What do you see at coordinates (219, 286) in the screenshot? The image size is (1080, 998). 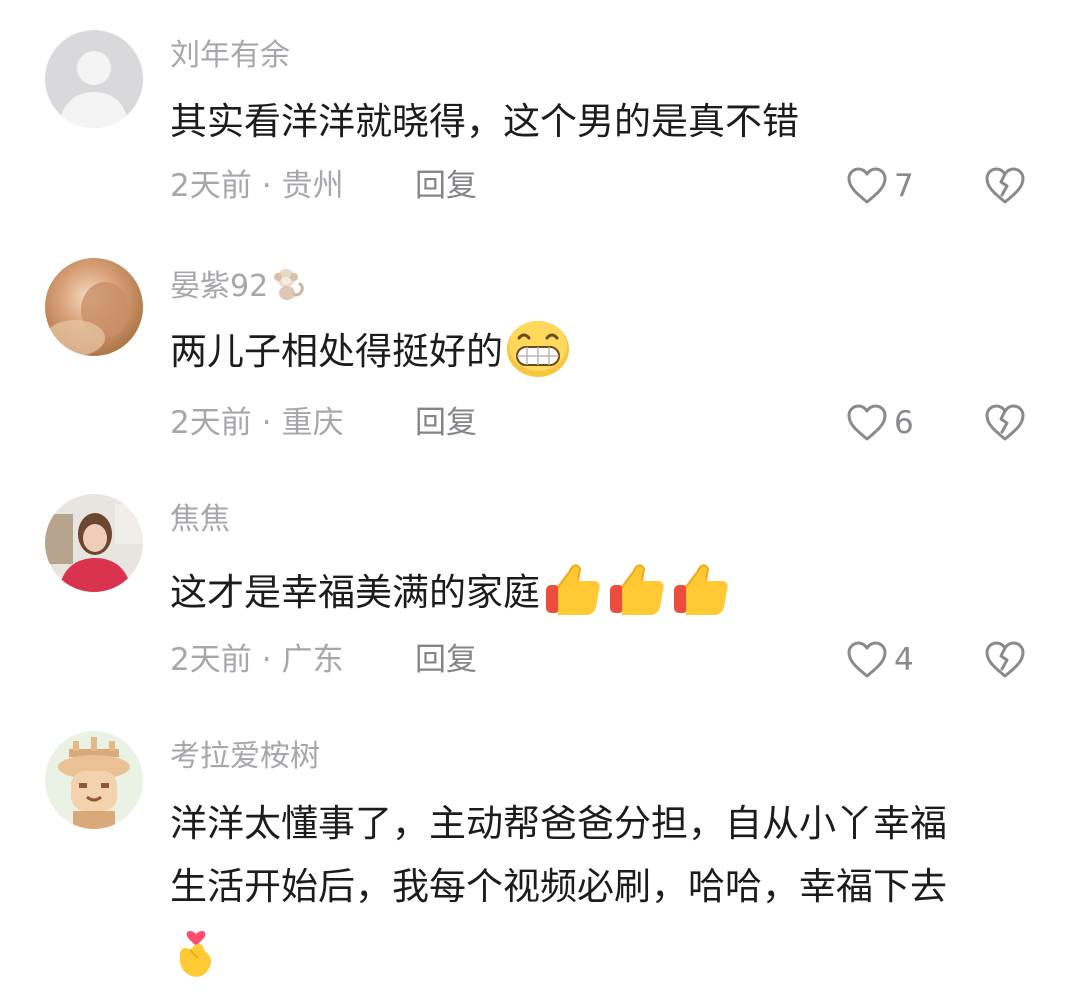 I see `username-text: 晏紫92` at bounding box center [219, 286].